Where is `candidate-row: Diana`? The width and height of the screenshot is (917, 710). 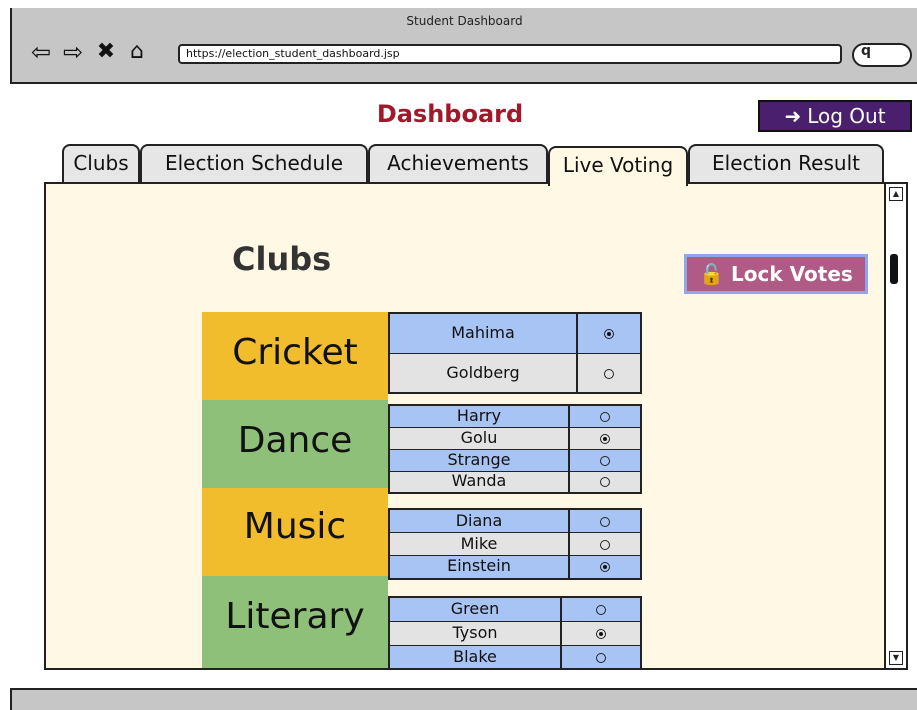
candidate-row: Diana is located at coordinates (515, 521).